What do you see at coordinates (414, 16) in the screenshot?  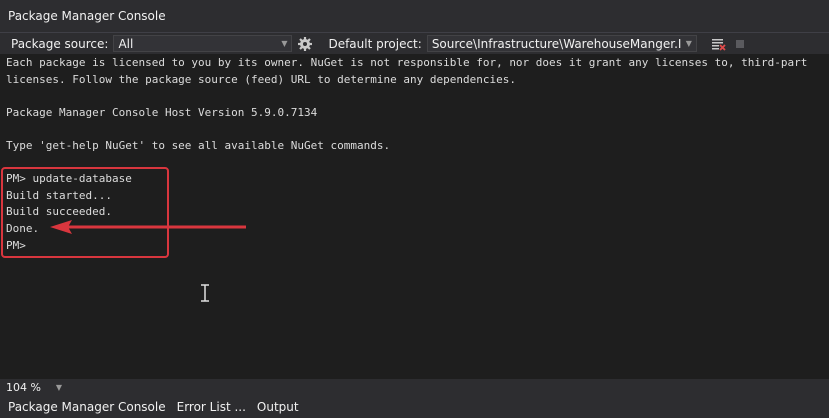 I see `window-title-bar: Package Manager Console` at bounding box center [414, 16].